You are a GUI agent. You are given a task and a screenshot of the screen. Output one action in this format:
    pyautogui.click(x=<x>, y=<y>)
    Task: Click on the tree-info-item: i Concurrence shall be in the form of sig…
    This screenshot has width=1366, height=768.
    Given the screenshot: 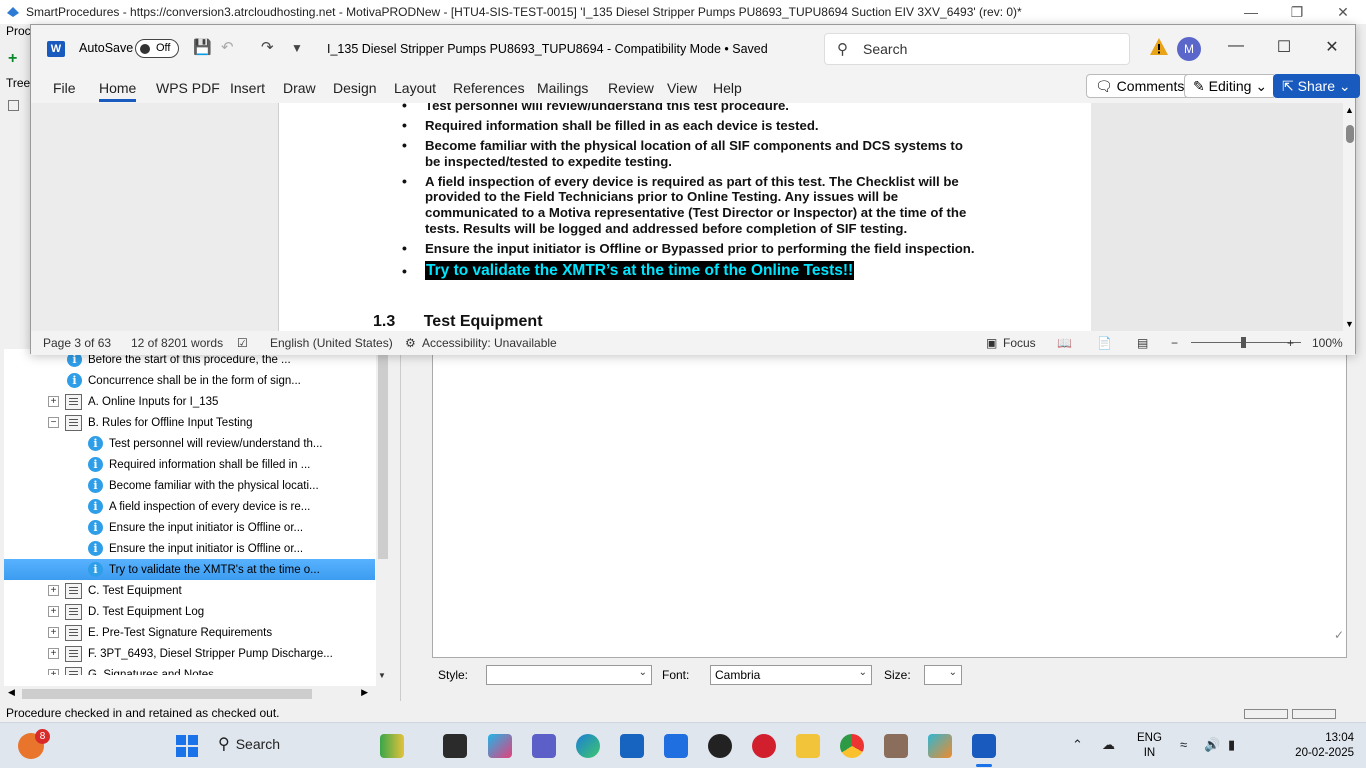 What is the action you would take?
    pyautogui.click(x=189, y=380)
    